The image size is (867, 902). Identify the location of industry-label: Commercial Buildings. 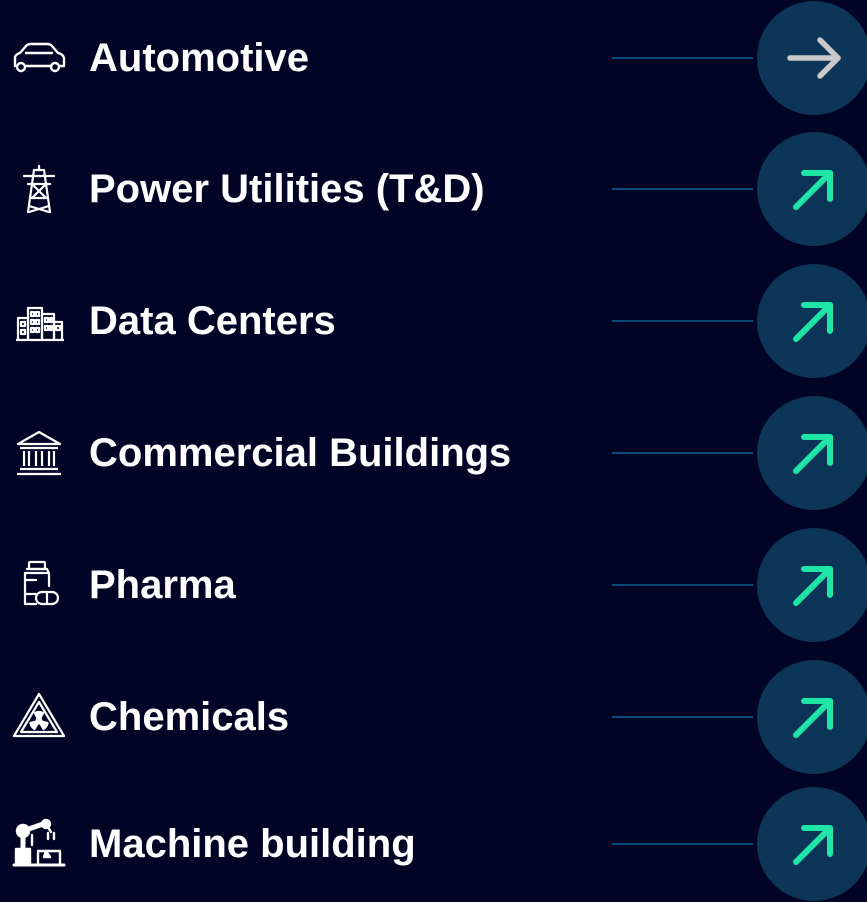
(300, 453).